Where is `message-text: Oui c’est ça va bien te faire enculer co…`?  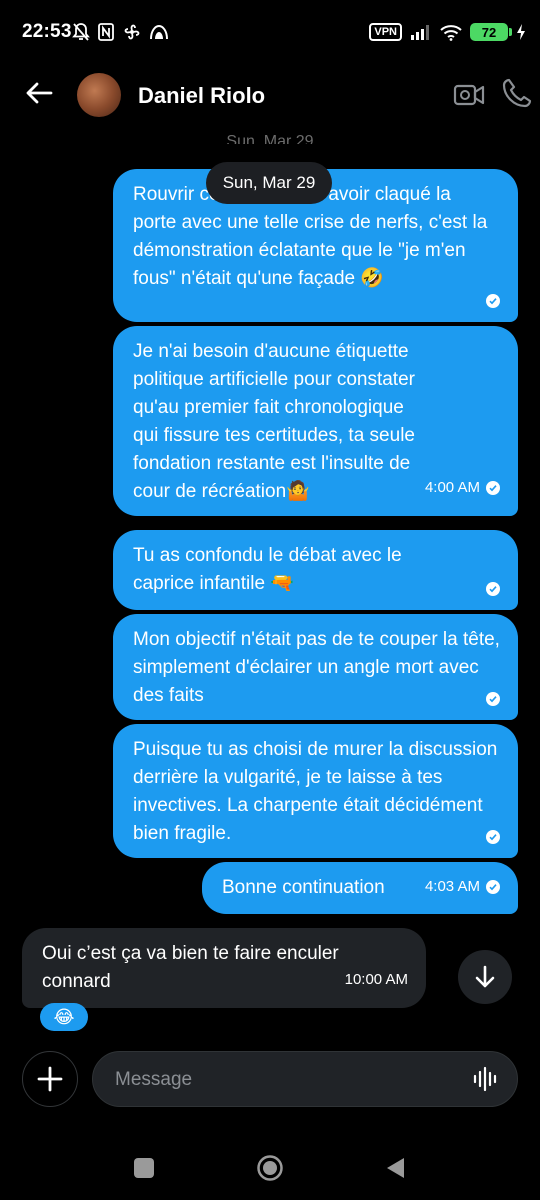 message-text: Oui c’est ça va bien te faire enculer co… is located at coordinates (190, 967).